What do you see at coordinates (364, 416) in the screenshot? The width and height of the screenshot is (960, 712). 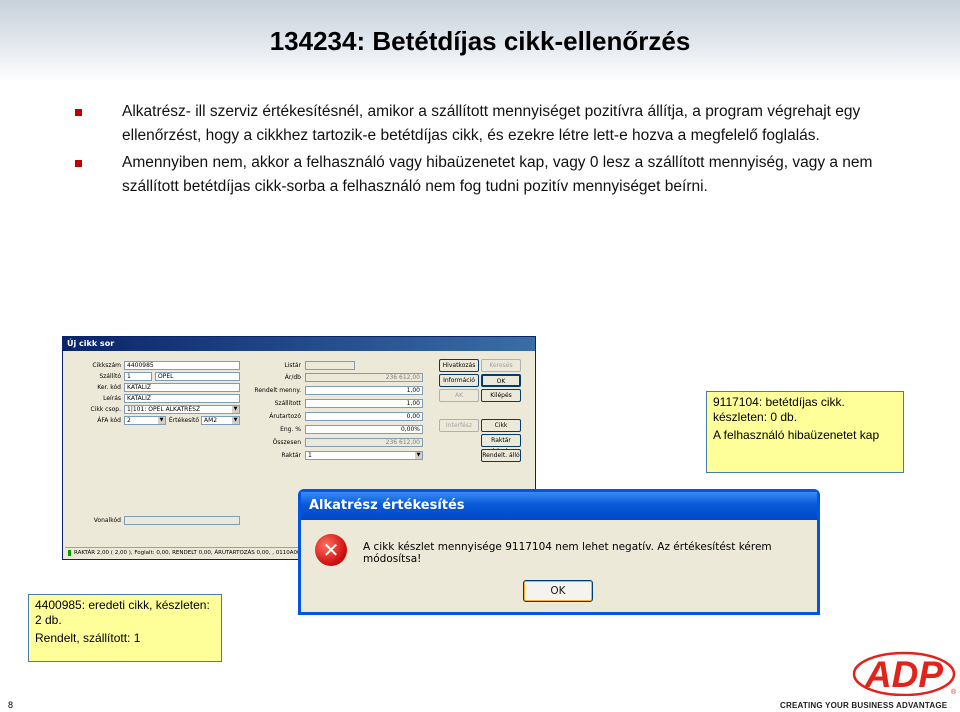 I see `arutartozo-field: 0,00` at bounding box center [364, 416].